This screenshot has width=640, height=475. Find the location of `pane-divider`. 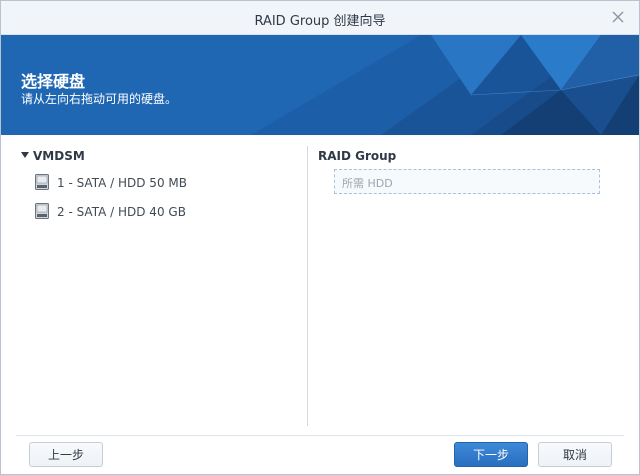

pane-divider is located at coordinates (307, 286).